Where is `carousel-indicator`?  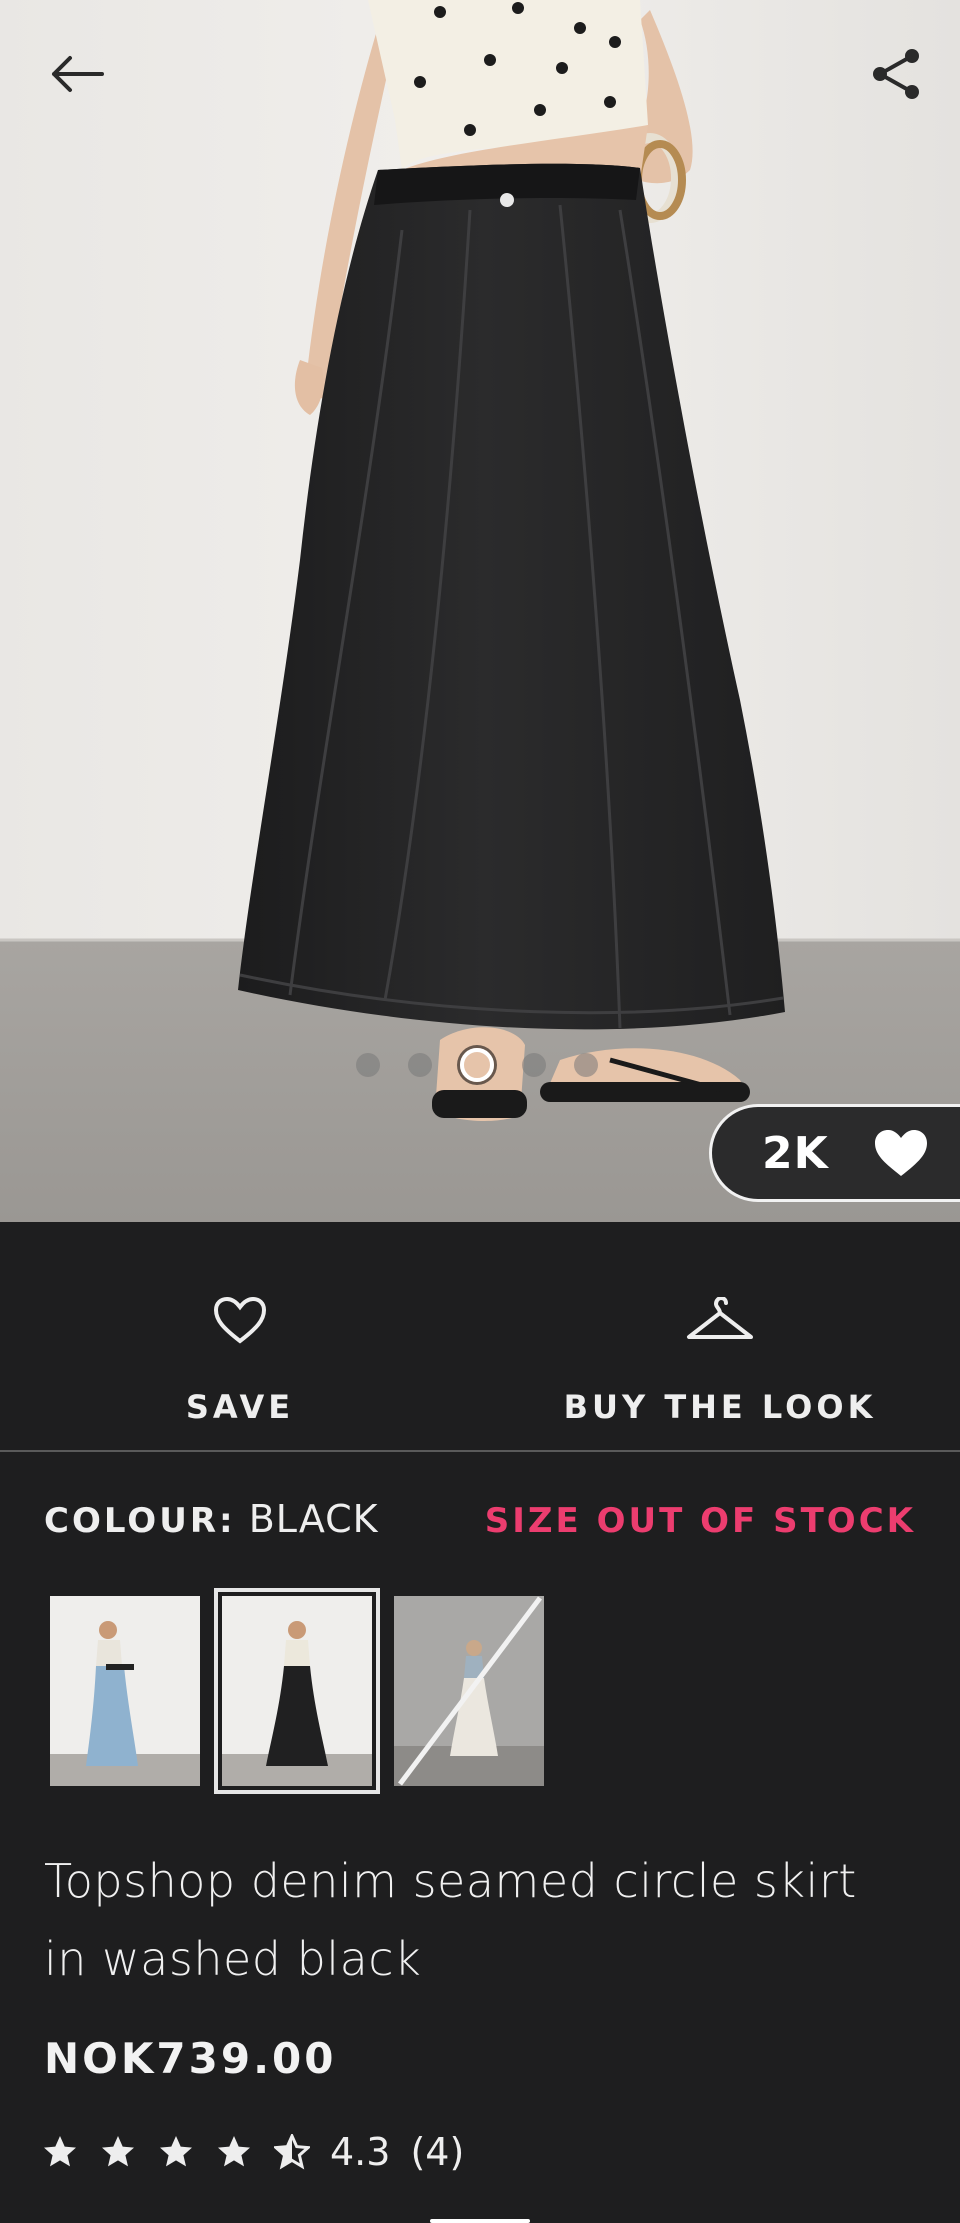
carousel-indicator is located at coordinates (477, 1065).